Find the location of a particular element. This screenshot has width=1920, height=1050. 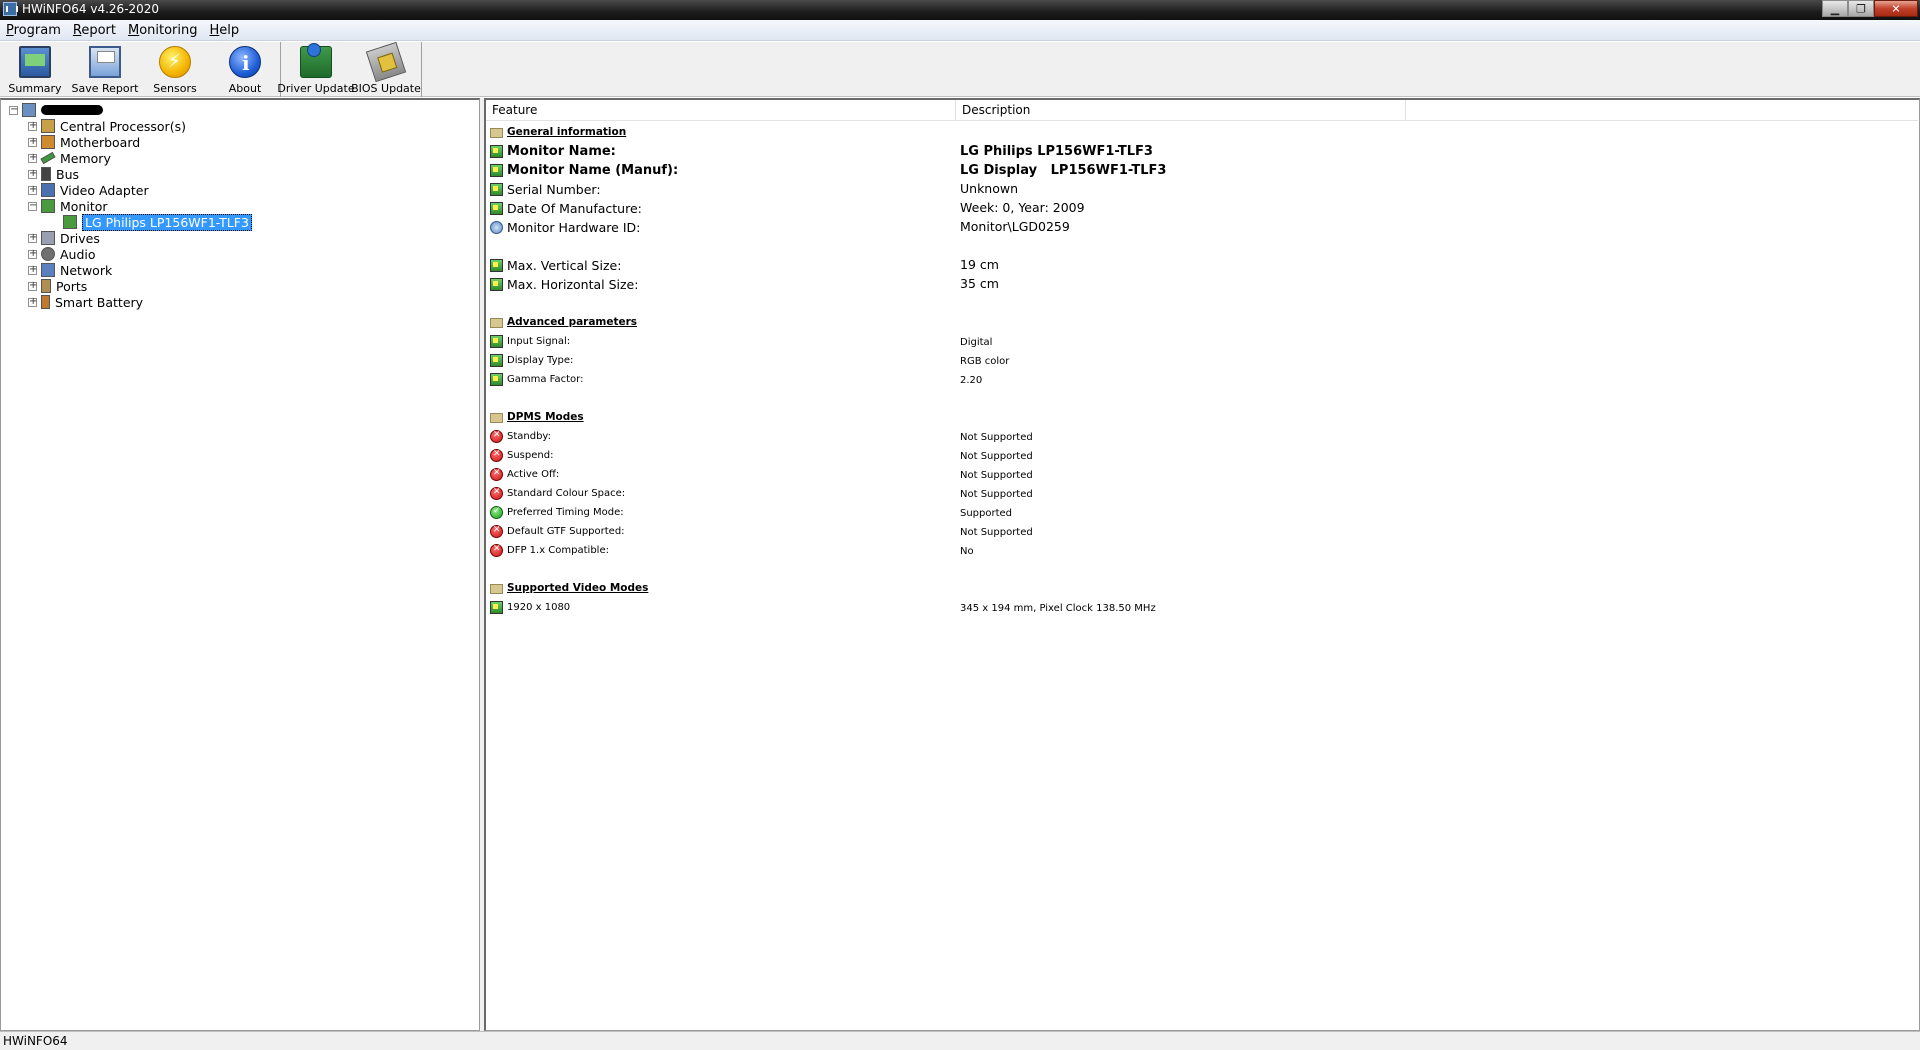

section-advanced-parameters: Advanced parameters is located at coordinates (1202, 322).